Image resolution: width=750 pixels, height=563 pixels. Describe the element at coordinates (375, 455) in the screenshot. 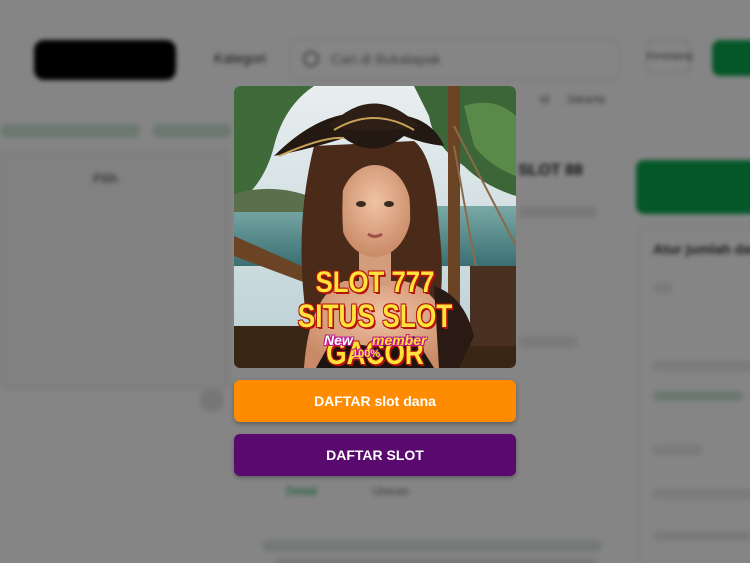

I see `daftar-slot-button: DAFTAR SLOT` at that location.